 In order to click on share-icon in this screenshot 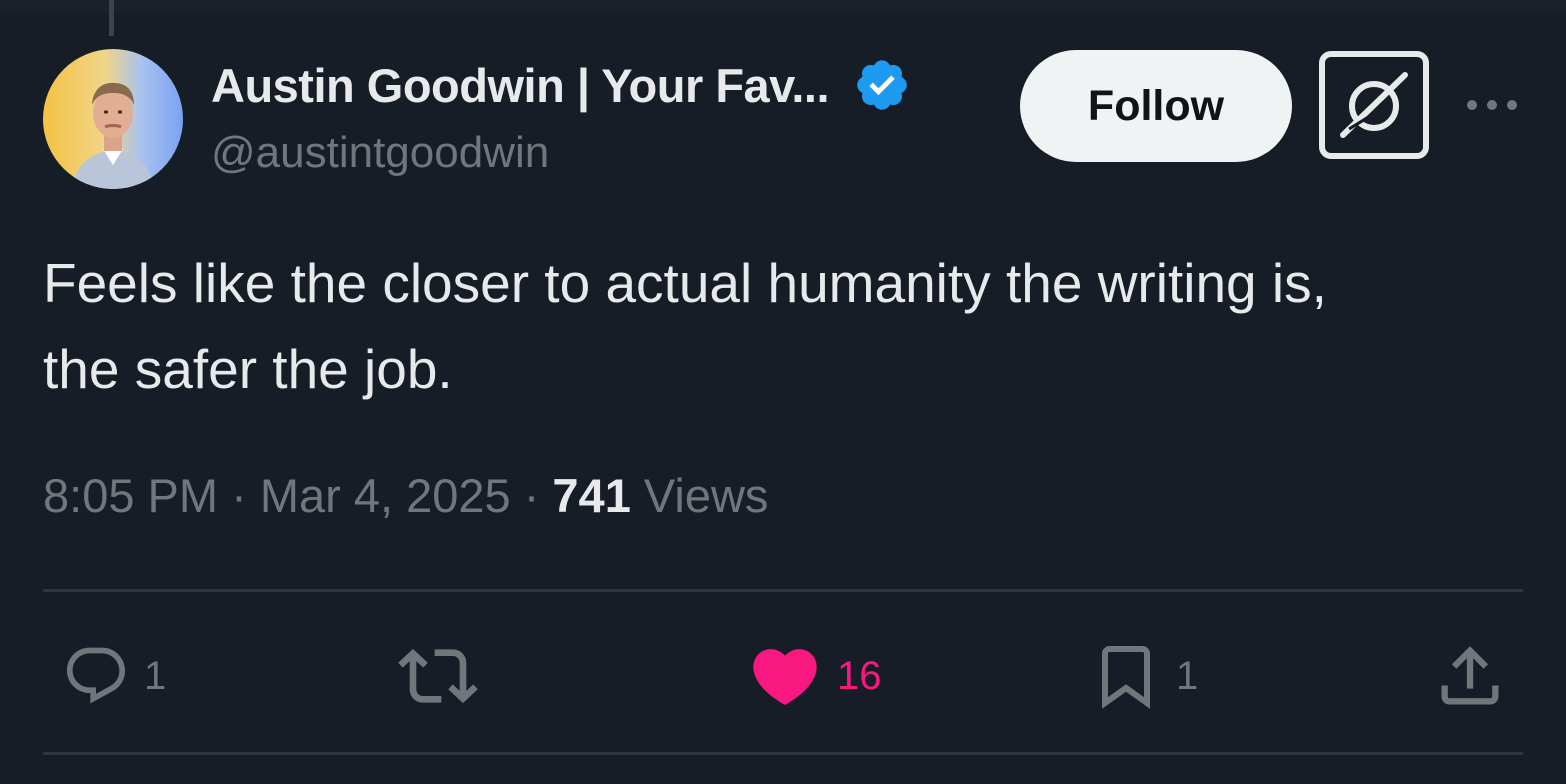, I will do `click(1470, 676)`.